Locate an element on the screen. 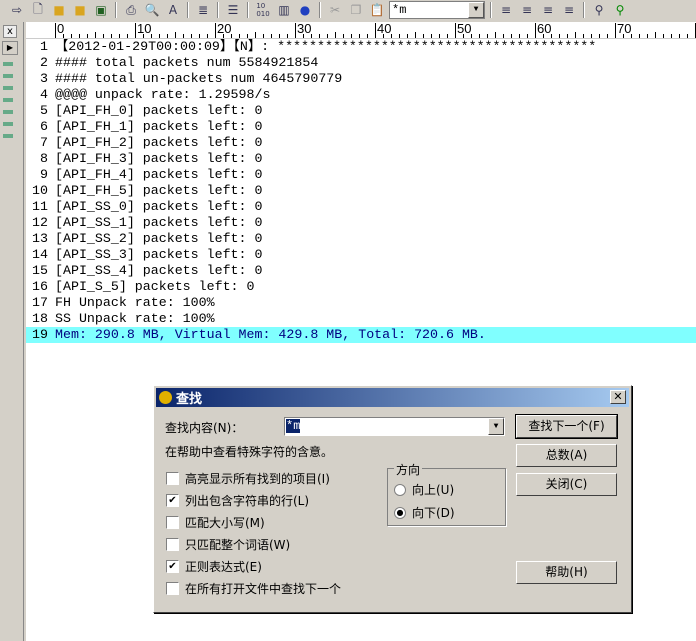  radio-down-circle: ● is located at coordinates (400, 512).